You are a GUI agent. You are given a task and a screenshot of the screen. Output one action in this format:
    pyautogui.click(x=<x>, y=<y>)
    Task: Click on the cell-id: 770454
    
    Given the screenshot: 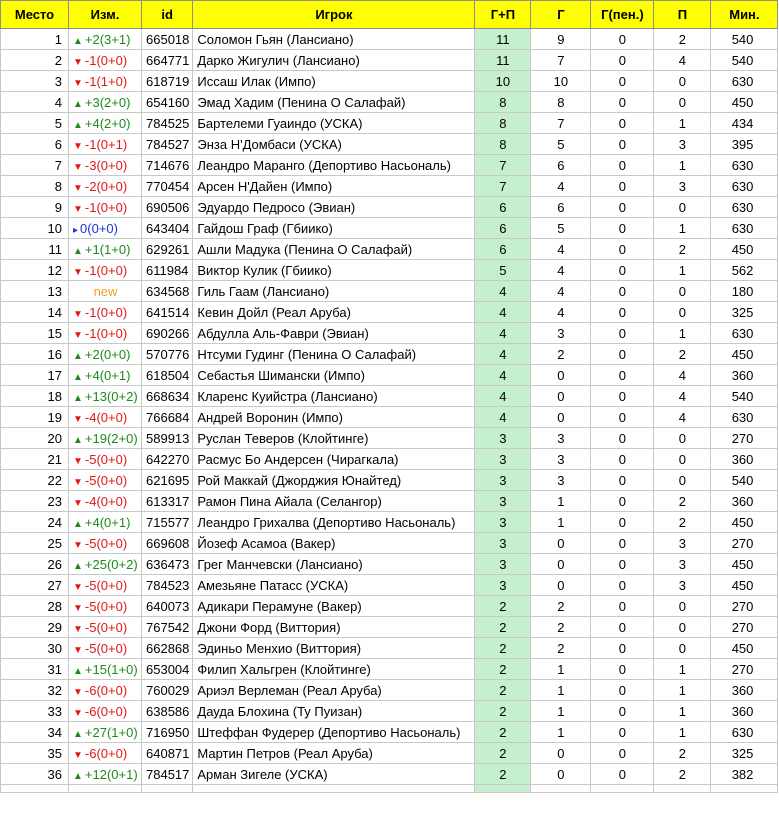 What is the action you would take?
    pyautogui.click(x=167, y=186)
    